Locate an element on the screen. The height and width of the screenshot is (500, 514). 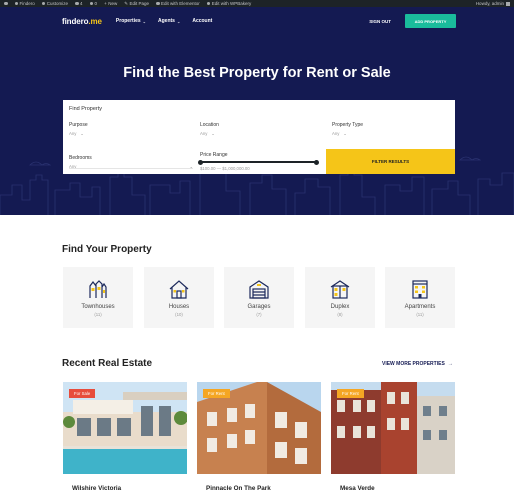
updates-link: 4 is located at coordinates (79, 3).